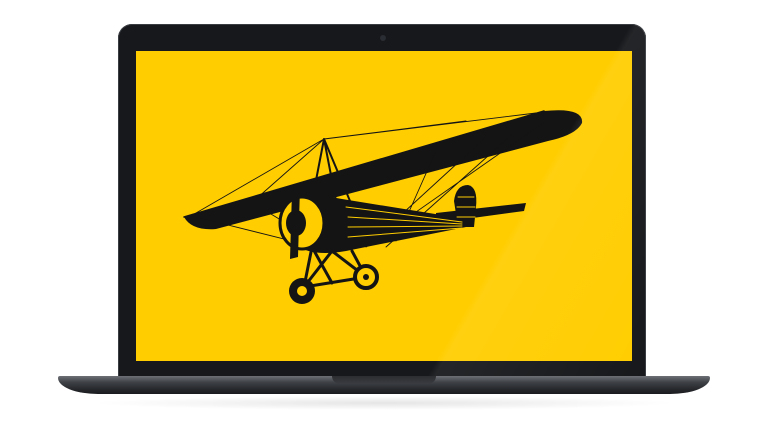 This screenshot has height=428, width=768. What do you see at coordinates (302, 291) in the screenshot?
I see `plane-wheel-left-hub` at bounding box center [302, 291].